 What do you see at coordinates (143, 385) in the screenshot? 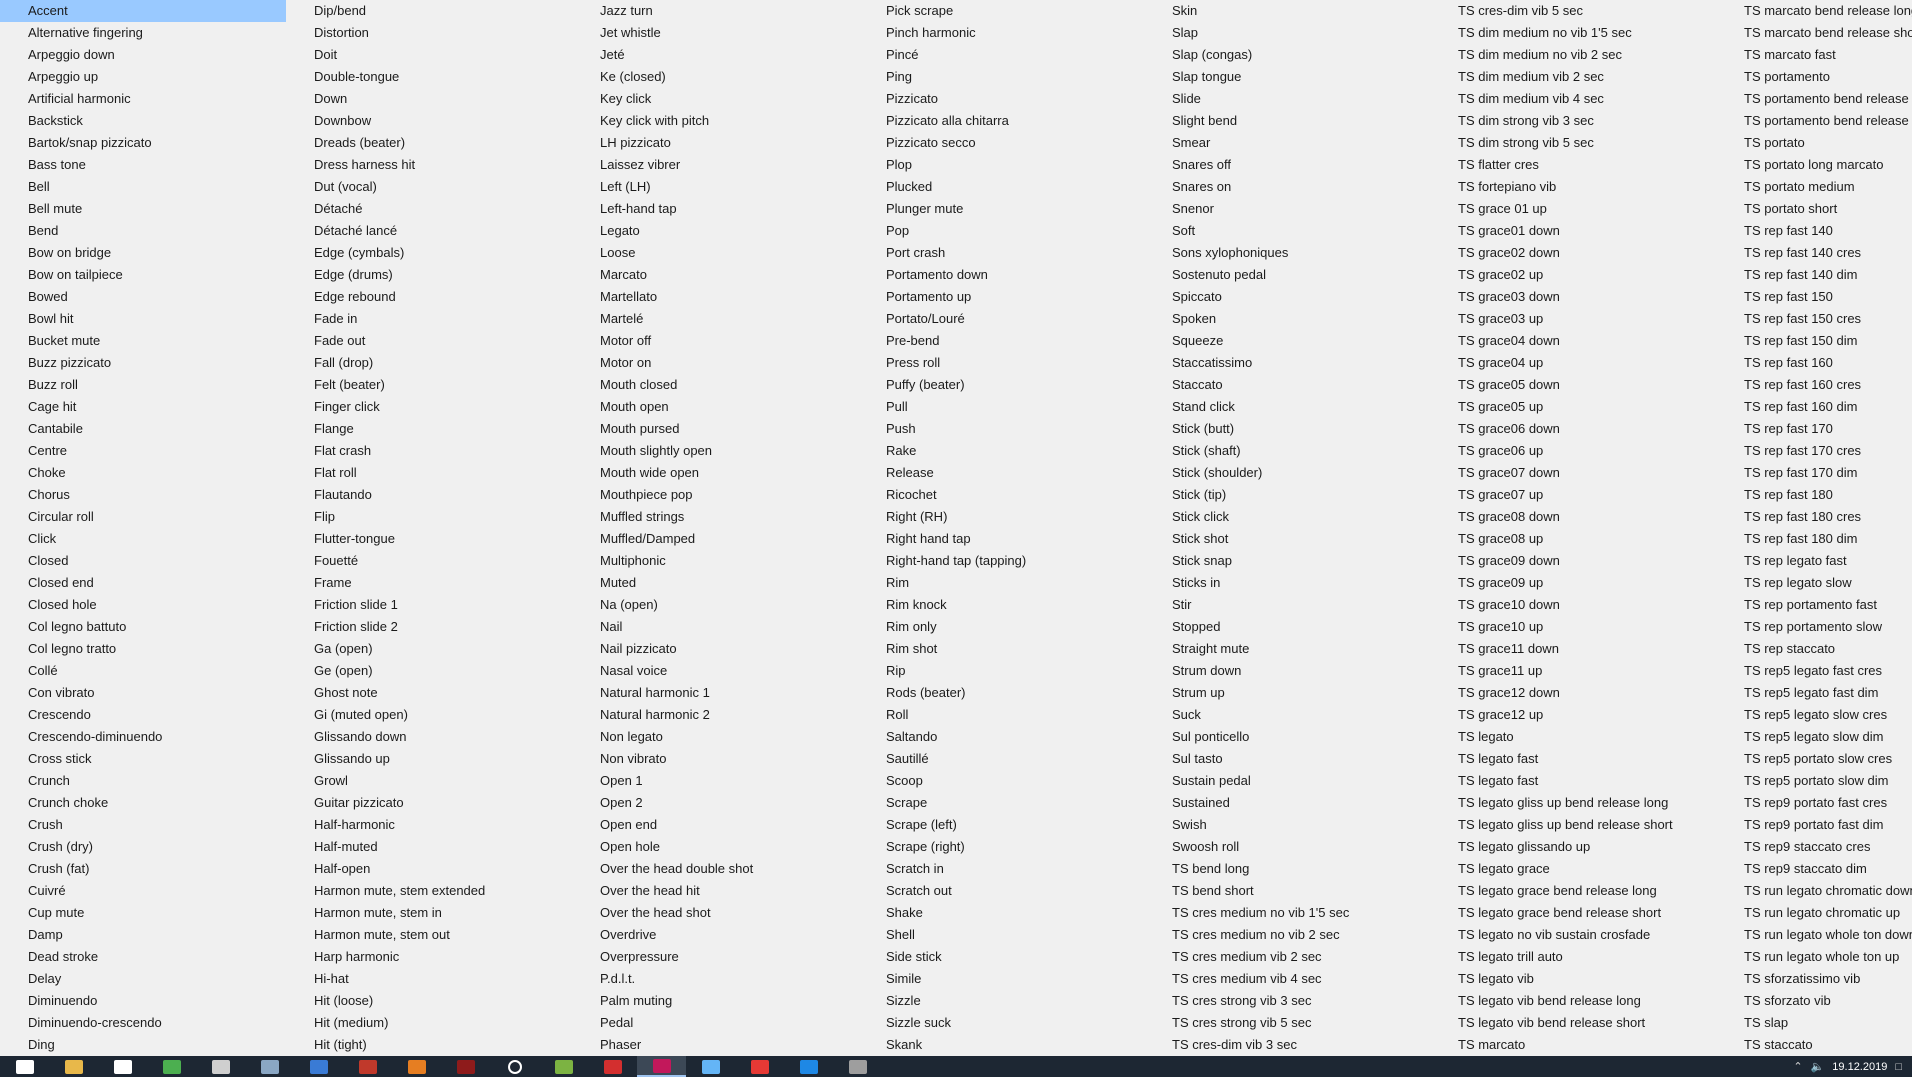
I see `list-item: Buzz roll` at bounding box center [143, 385].